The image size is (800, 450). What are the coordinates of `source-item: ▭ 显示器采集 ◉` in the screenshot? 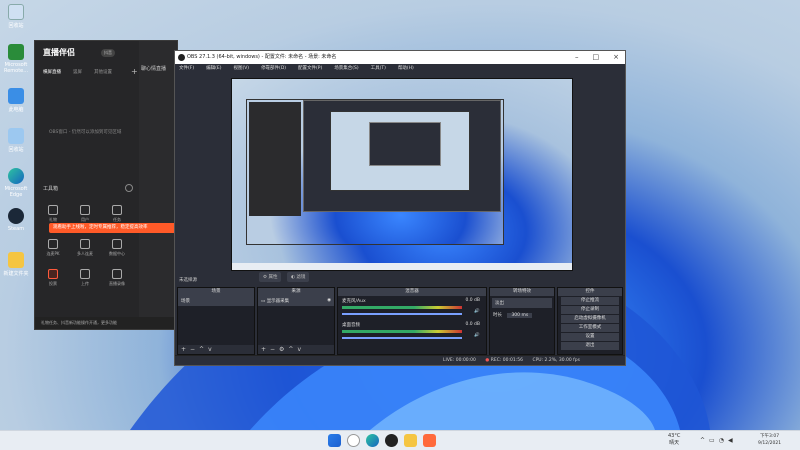 It's located at (296, 301).